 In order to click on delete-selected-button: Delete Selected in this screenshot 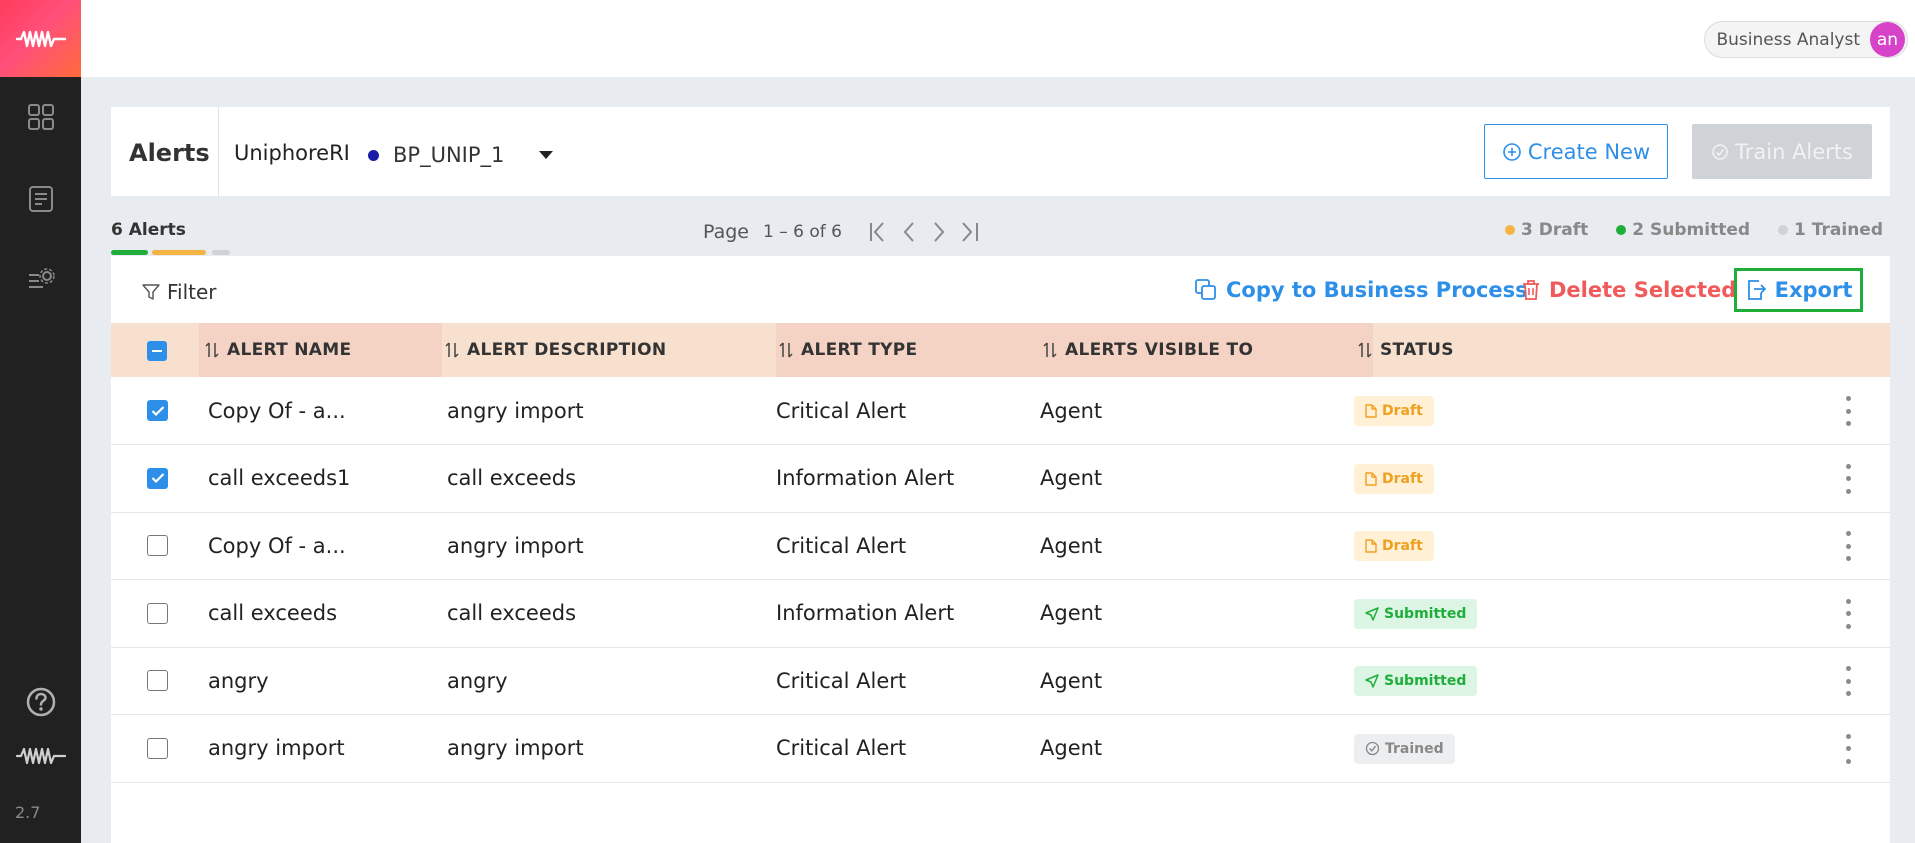, I will do `click(1628, 290)`.